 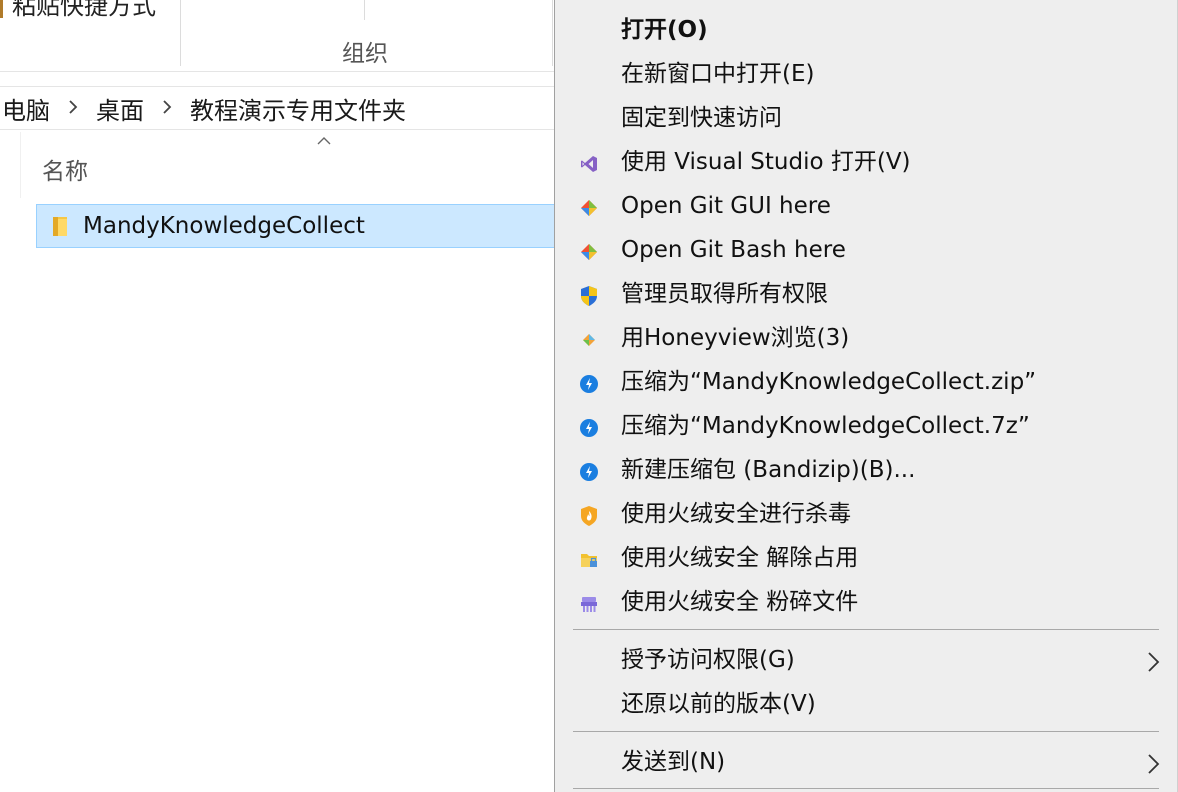 What do you see at coordinates (724, 294) in the screenshot?
I see `menu-item-label: 管理员取得所有权限` at bounding box center [724, 294].